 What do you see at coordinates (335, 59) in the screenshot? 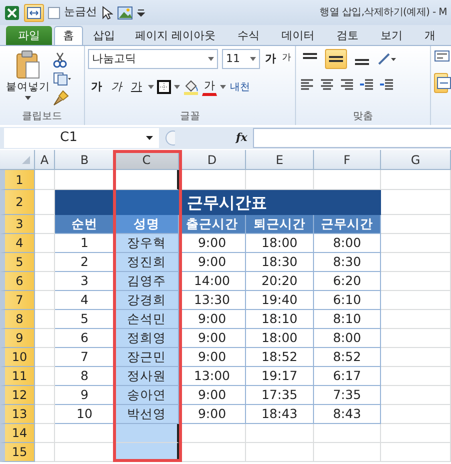
I see `align-middle-button` at bounding box center [335, 59].